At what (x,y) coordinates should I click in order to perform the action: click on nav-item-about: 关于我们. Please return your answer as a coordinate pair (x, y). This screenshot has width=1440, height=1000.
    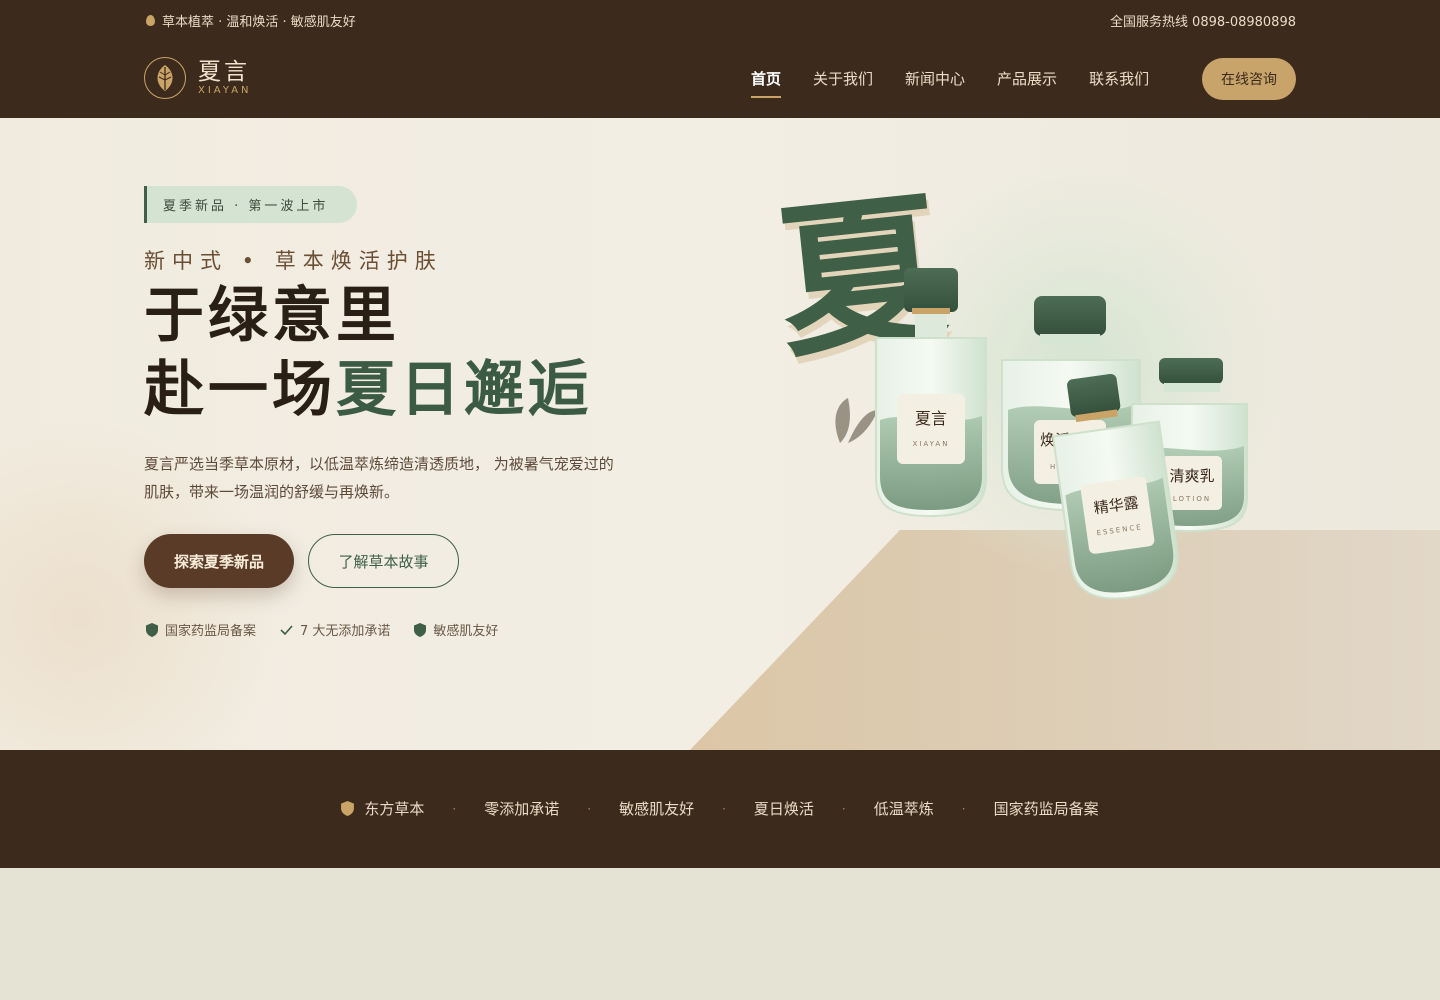
    Looking at the image, I should click on (843, 79).